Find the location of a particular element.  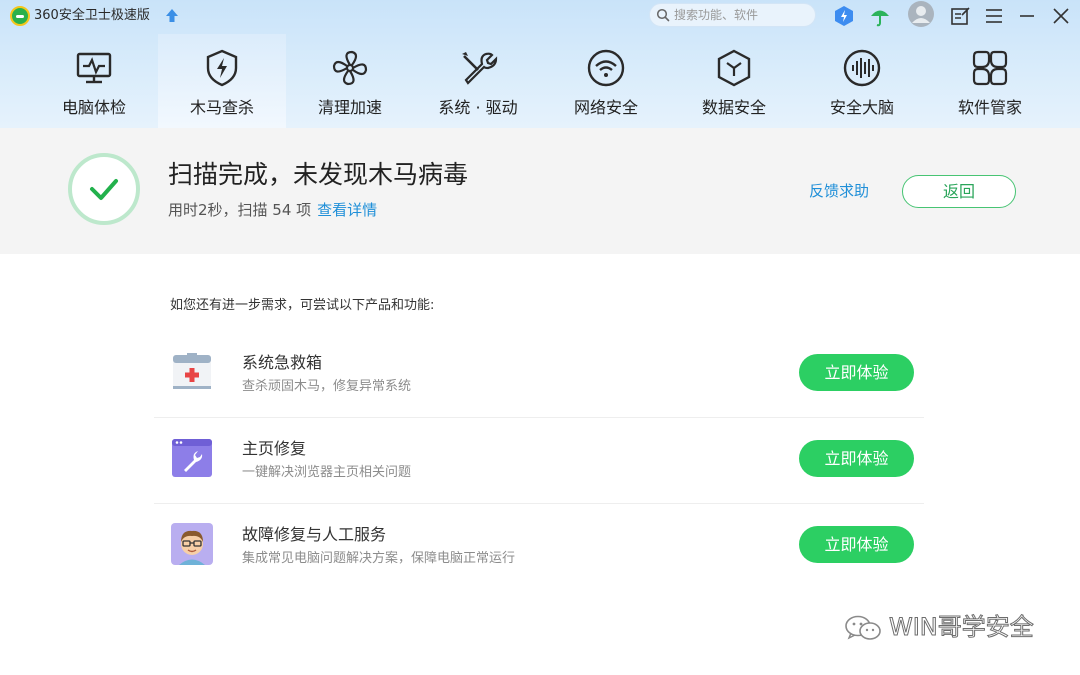

scan-result-subtitle: 用时2秒，扫描 54 项查看详情 is located at coordinates (272, 210).